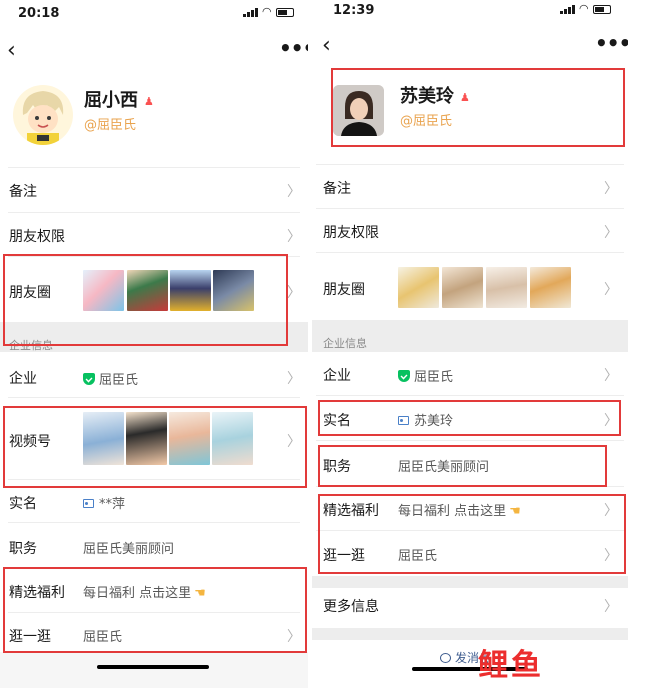 The width and height of the screenshot is (646, 688). Describe the element at coordinates (104, 502) in the screenshot. I see `row-value: **萍` at that location.